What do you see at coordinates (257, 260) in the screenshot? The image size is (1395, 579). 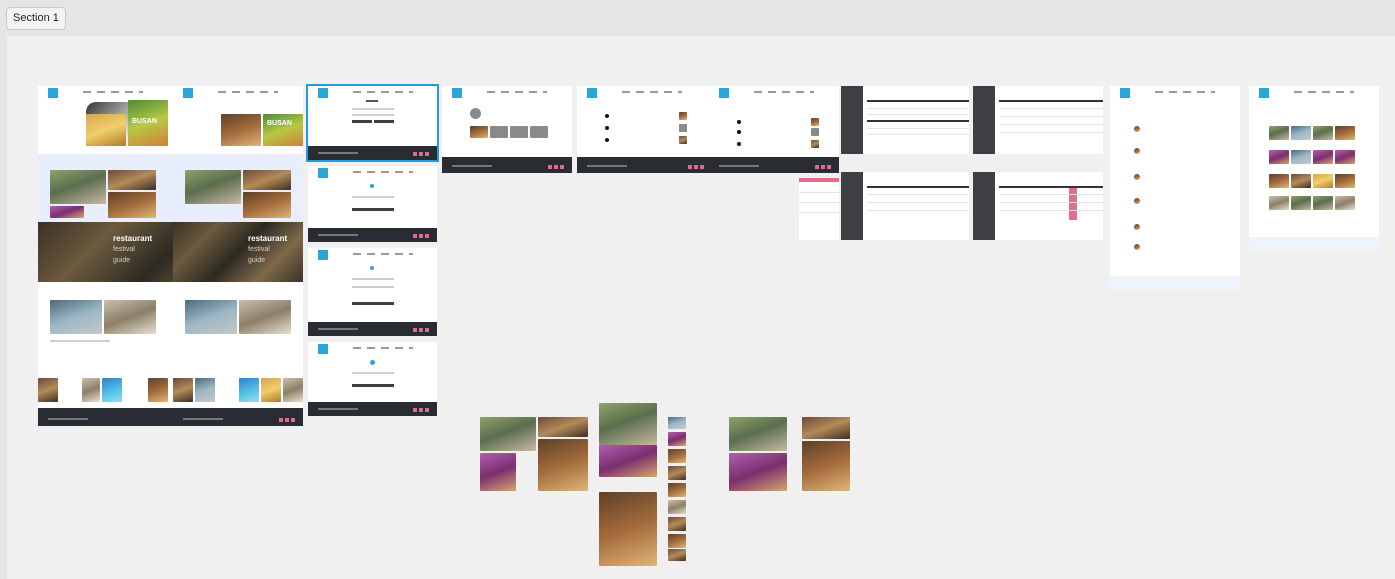 I see `guide-label: guide` at bounding box center [257, 260].